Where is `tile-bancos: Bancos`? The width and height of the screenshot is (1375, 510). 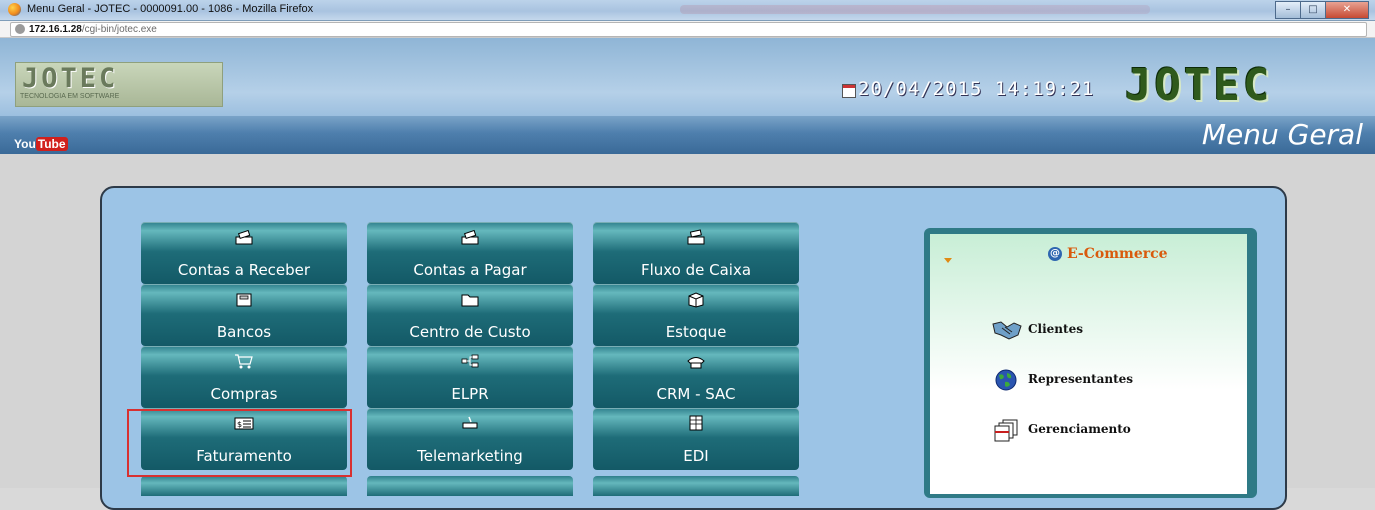
tile-bancos: Bancos is located at coordinates (244, 315).